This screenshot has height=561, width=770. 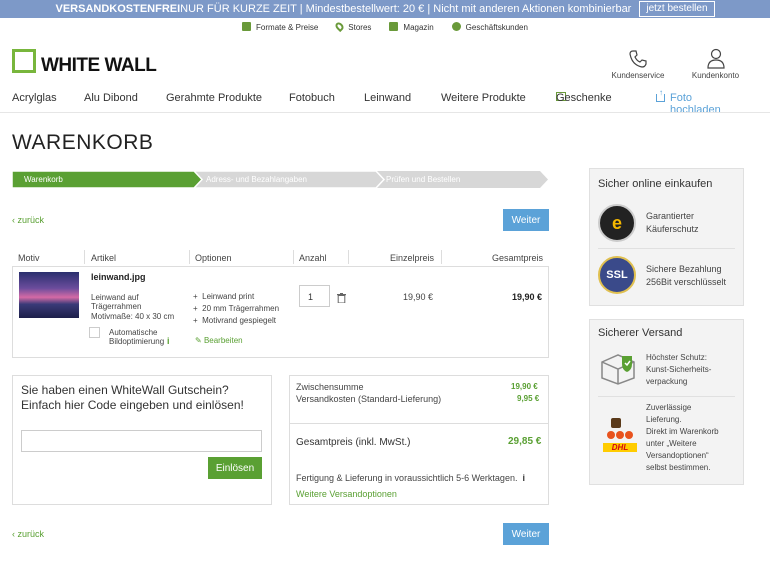 I want to click on col-gesamtpreis: Gesamtpreis, so click(x=518, y=258).